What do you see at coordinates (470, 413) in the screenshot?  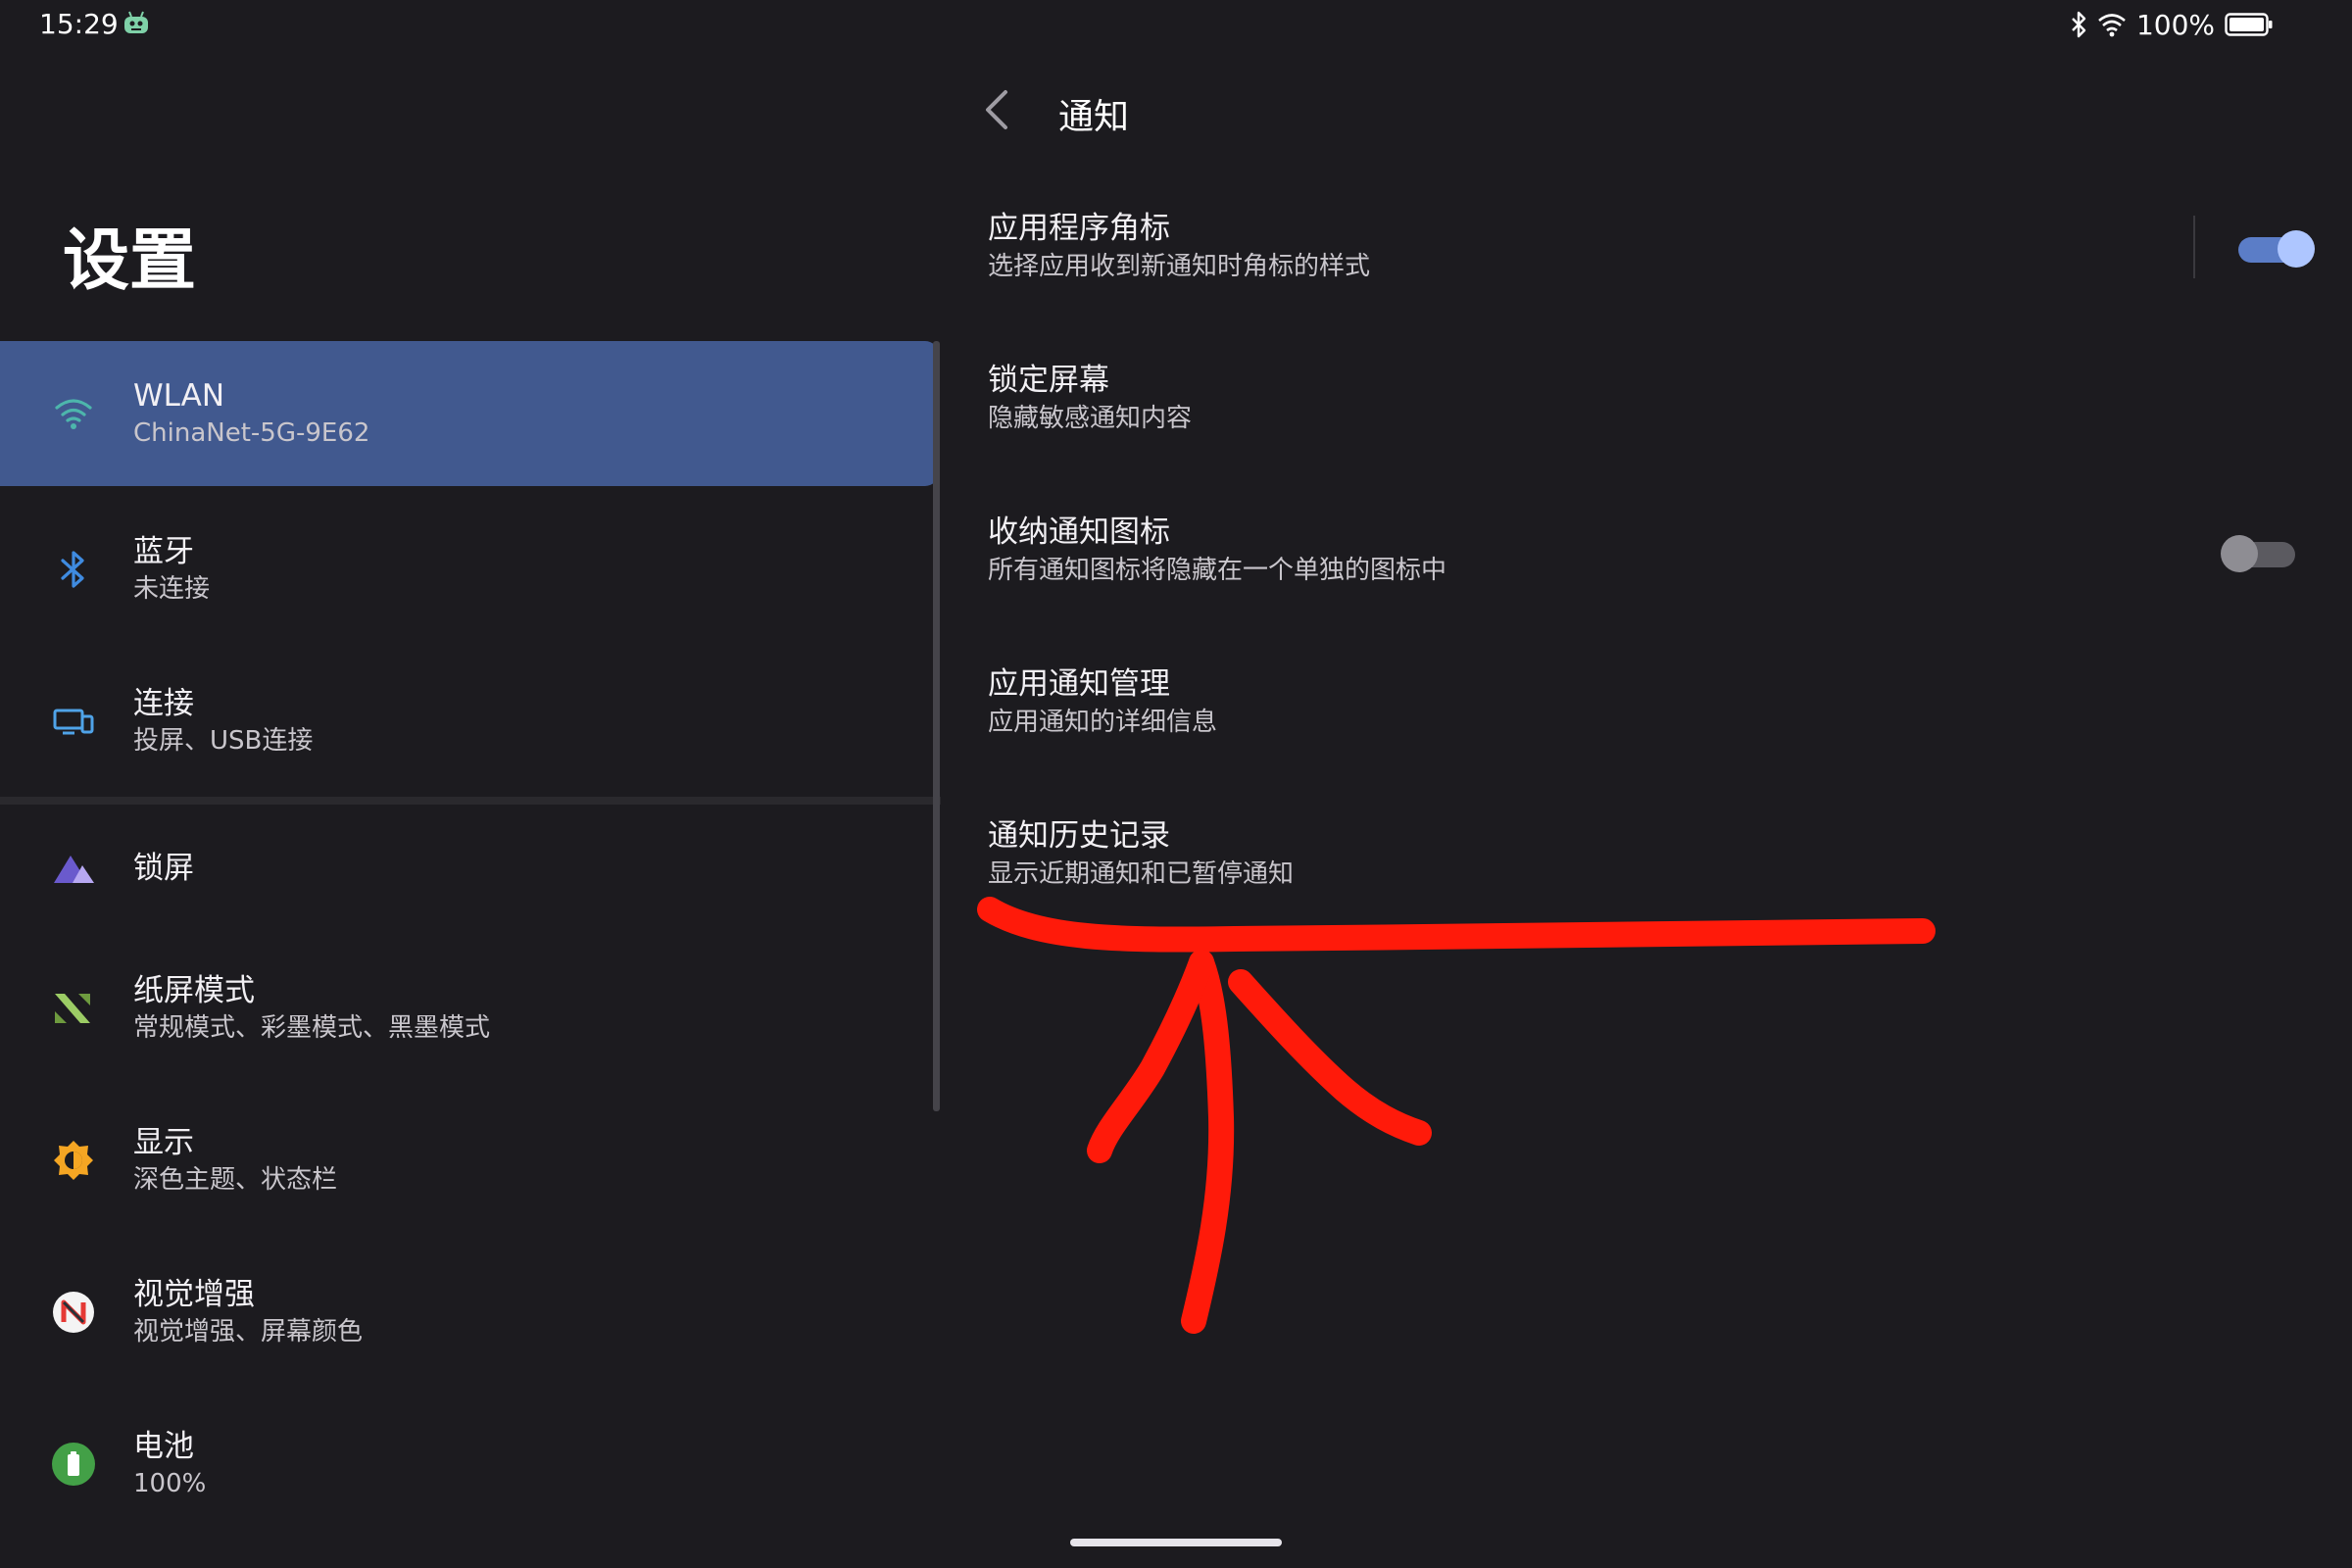 I see `menu-item-wlan: WLAN ChinaNet-5G-9E62` at bounding box center [470, 413].